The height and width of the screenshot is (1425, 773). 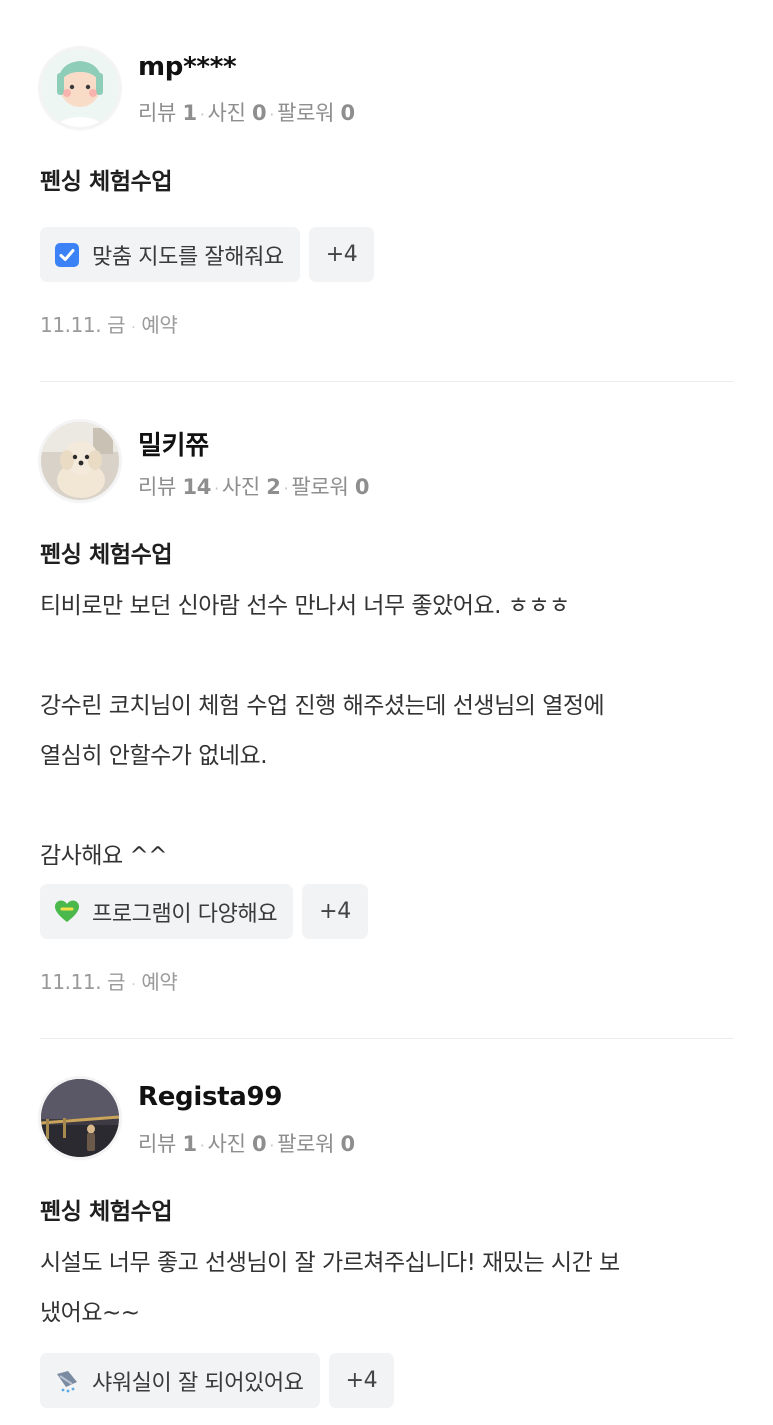 I want to click on tag-row: 샤워실이 잘 되어있어요 +4, so click(x=217, y=1380).